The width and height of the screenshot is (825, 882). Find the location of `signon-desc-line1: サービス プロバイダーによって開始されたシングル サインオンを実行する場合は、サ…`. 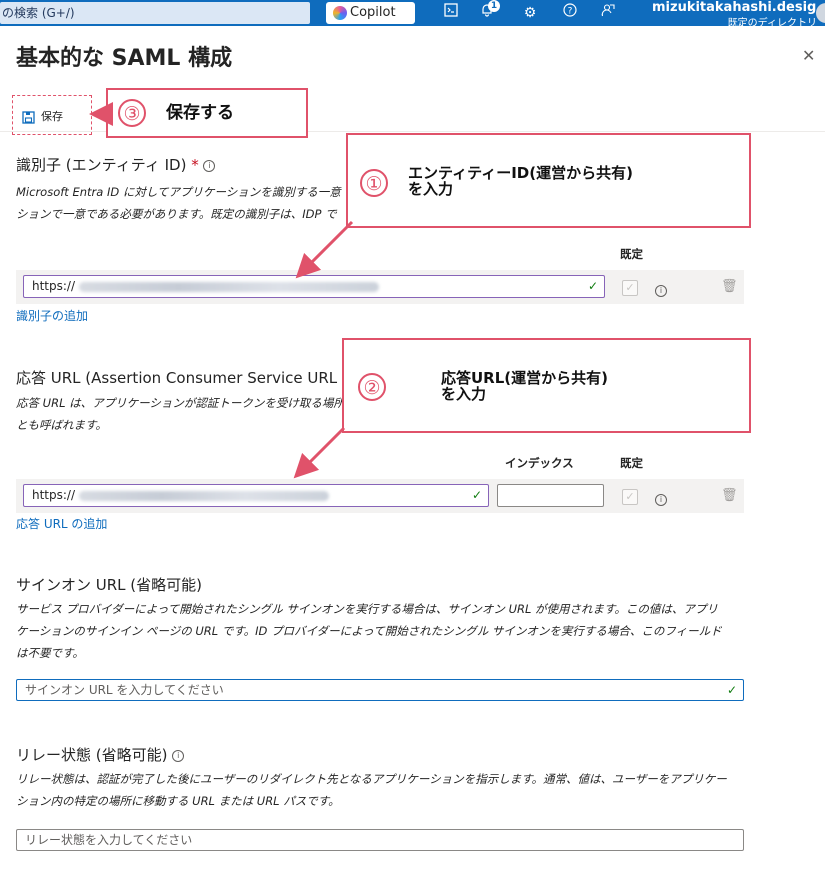

signon-desc-line1: サービス プロバイダーによって開始されたシングル サインオンを実行する場合は、サ… is located at coordinates (367, 609).